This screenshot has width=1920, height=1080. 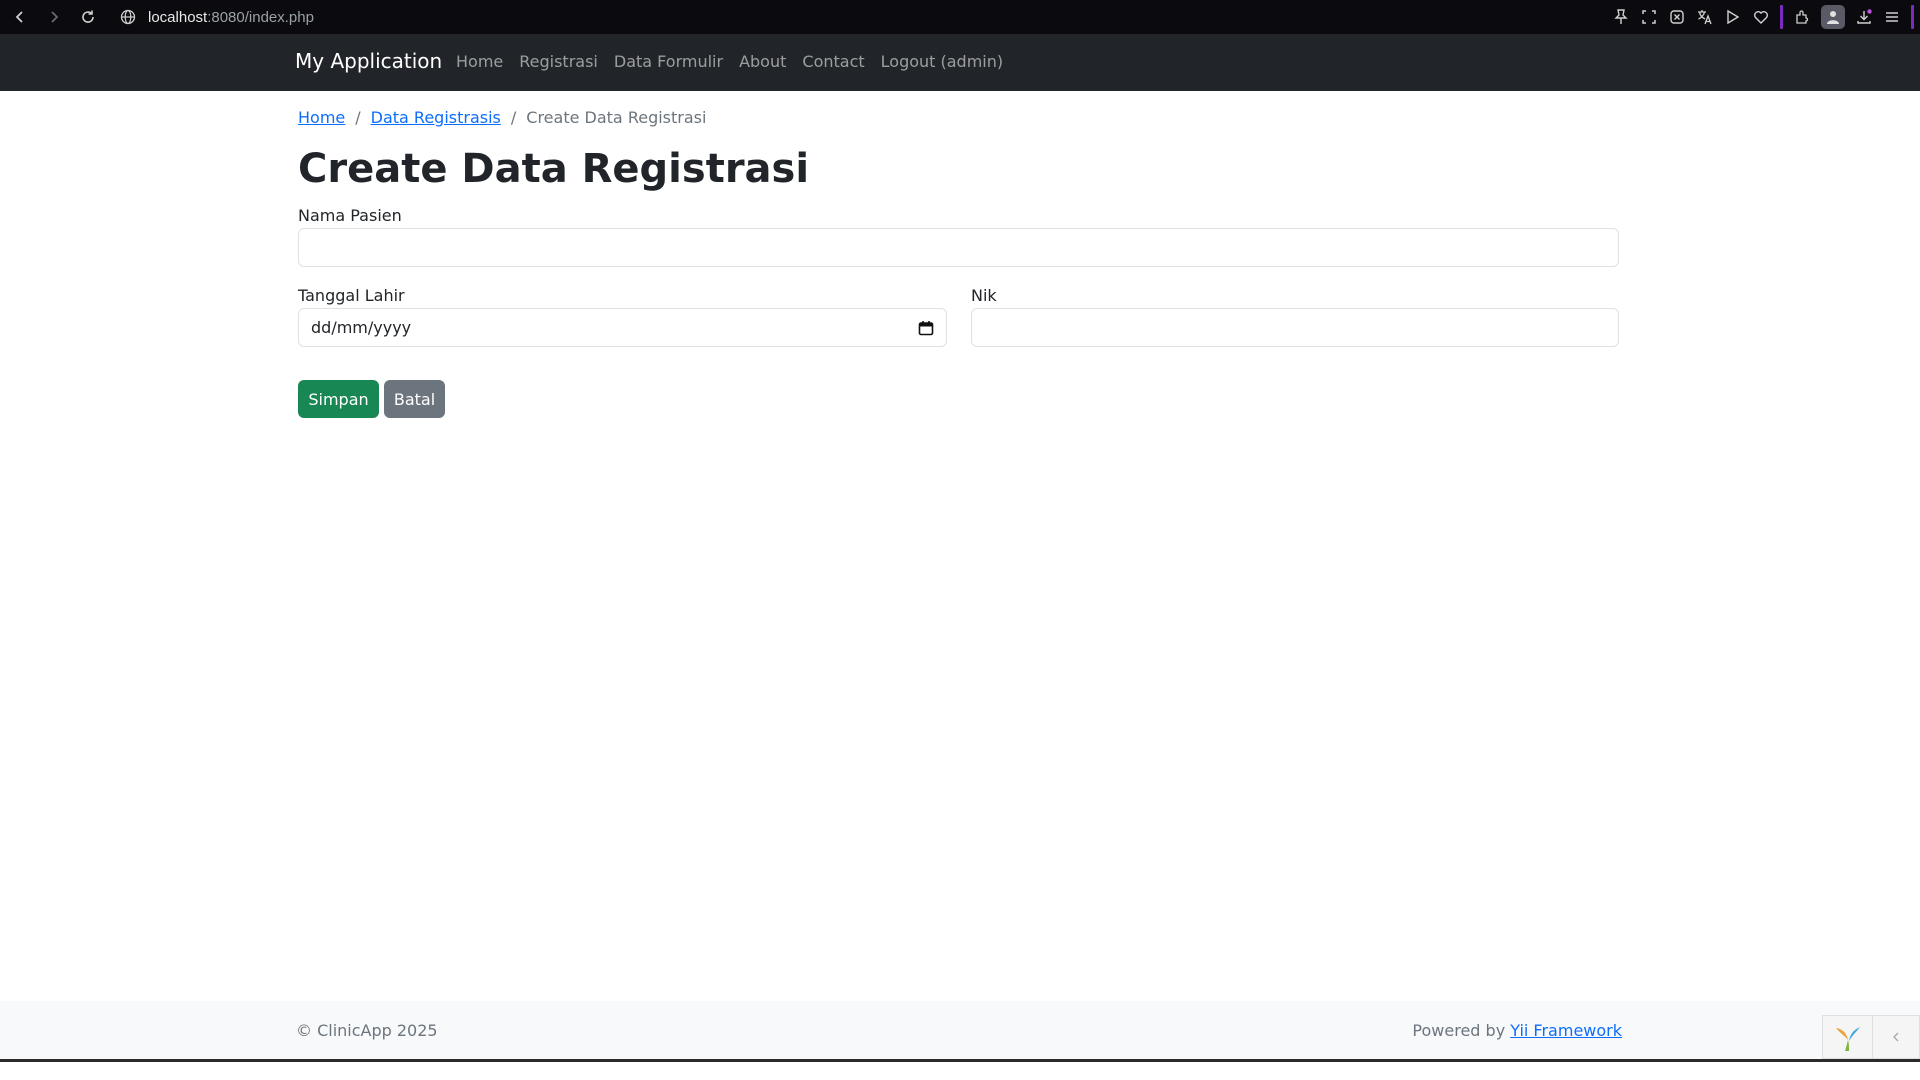 What do you see at coordinates (1848, 1038) in the screenshot?
I see `yii-logo-icon` at bounding box center [1848, 1038].